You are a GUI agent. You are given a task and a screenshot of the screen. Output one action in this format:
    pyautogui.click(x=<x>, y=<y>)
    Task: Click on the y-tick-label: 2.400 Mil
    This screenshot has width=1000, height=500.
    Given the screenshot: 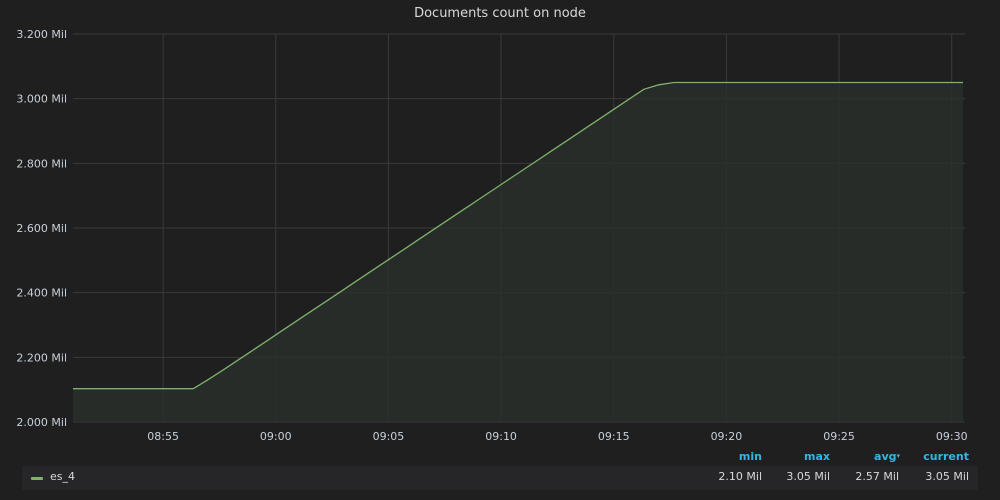 What is the action you would take?
    pyautogui.click(x=41, y=293)
    